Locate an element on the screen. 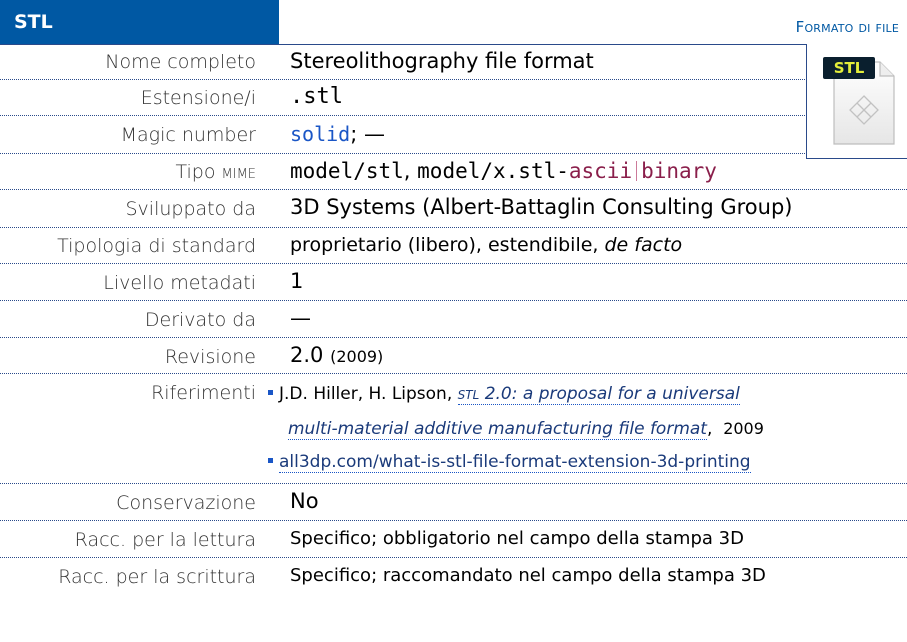  stl-file-icon: STL is located at coordinates (860, 101).